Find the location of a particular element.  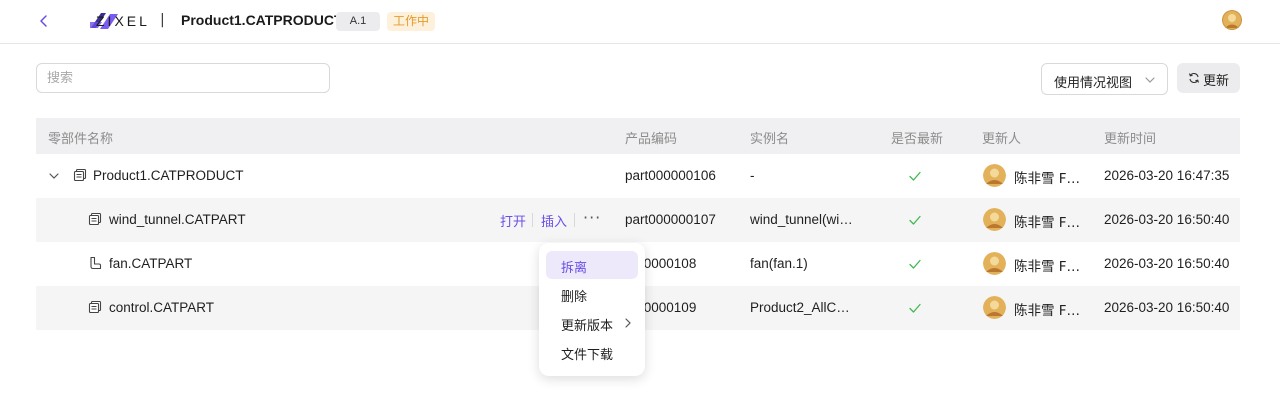

column-header-part-name: 零部件名称 is located at coordinates (80, 137).